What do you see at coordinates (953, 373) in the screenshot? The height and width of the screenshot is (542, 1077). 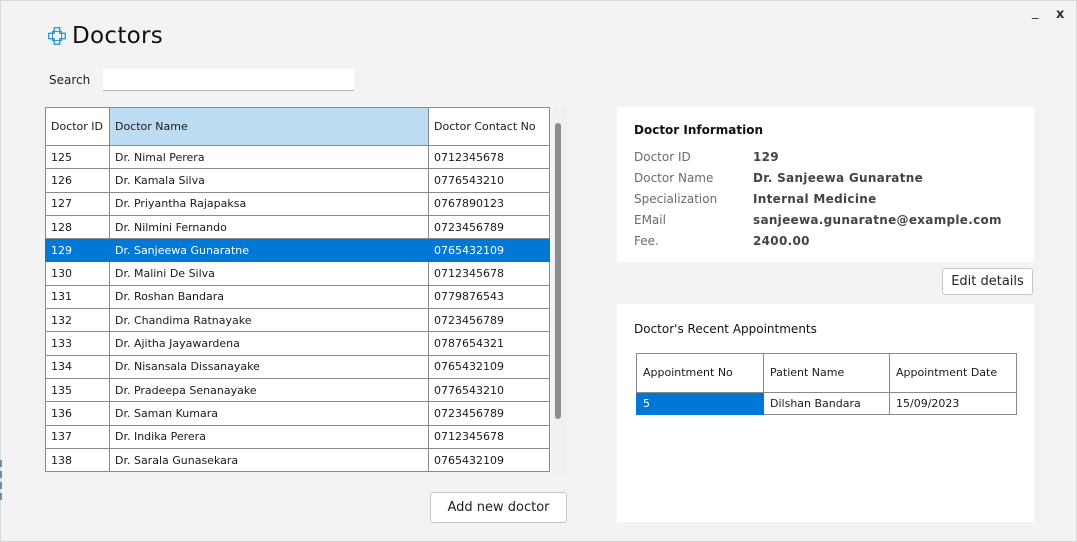 I see `column-header-appointment-date: Appointment Date` at bounding box center [953, 373].